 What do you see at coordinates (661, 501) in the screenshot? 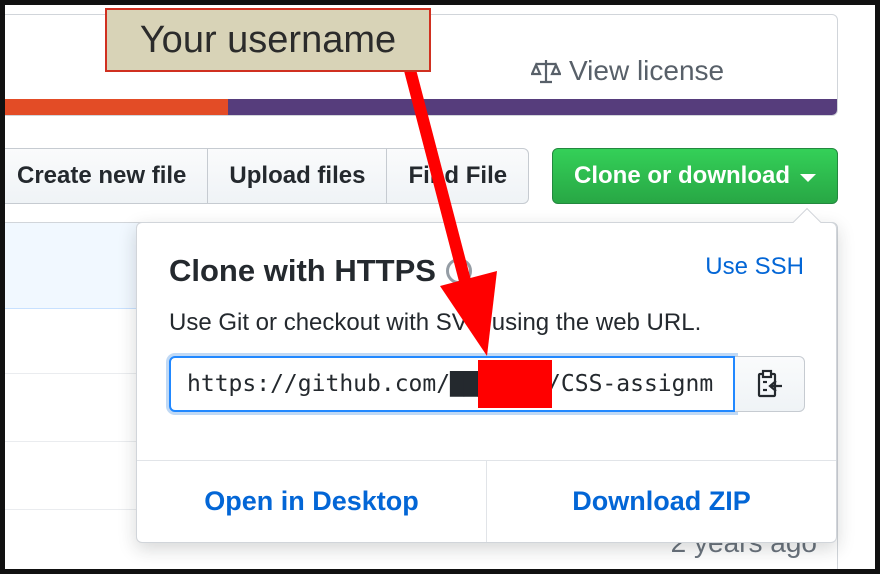
I see `download-zip-button: Download ZIP` at bounding box center [661, 501].